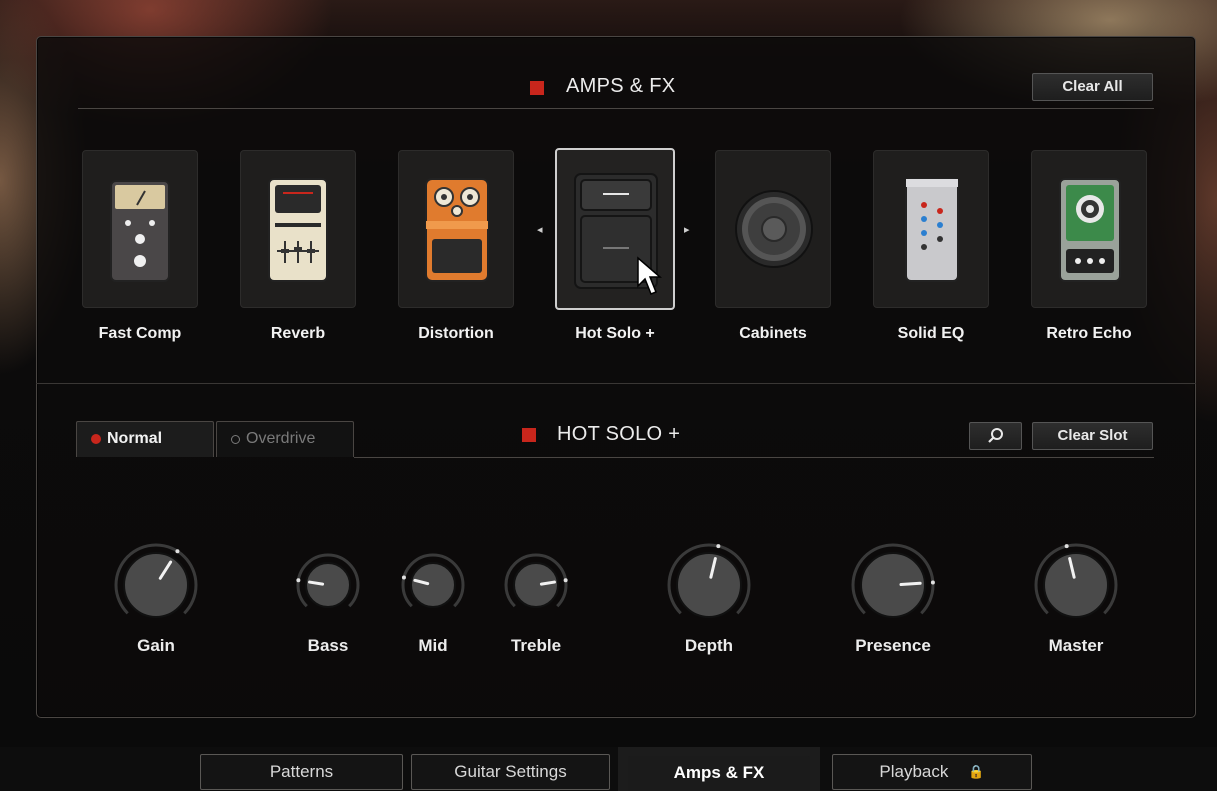 The height and width of the screenshot is (791, 1217). What do you see at coordinates (301, 772) in the screenshot?
I see `nav-tab-patterns: Patterns` at bounding box center [301, 772].